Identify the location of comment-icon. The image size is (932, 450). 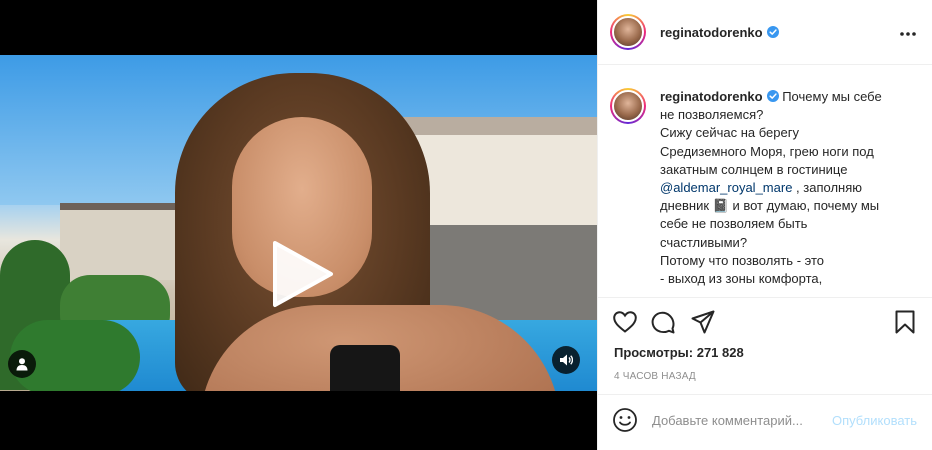
(663, 322).